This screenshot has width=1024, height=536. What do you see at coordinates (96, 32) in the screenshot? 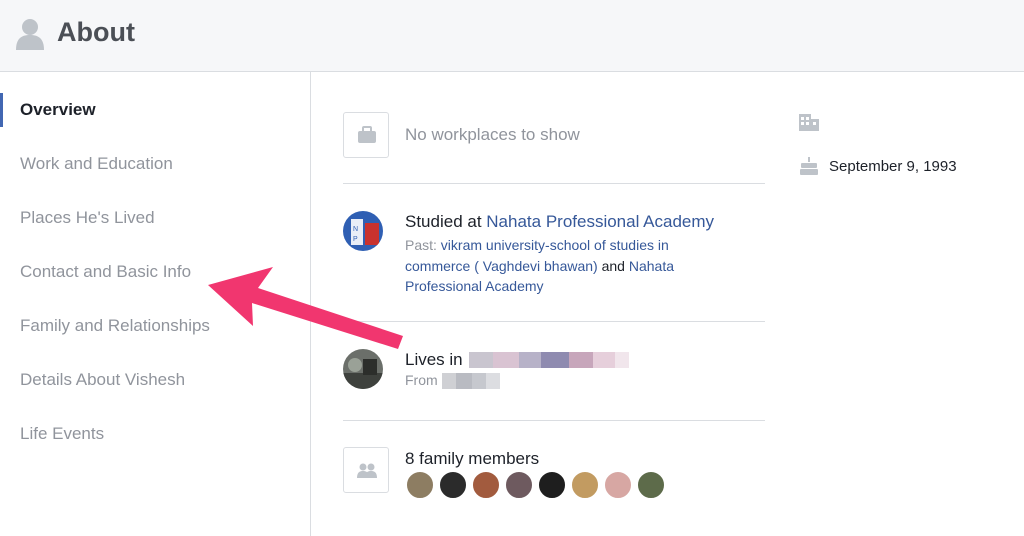
I see `page-title: About` at bounding box center [96, 32].